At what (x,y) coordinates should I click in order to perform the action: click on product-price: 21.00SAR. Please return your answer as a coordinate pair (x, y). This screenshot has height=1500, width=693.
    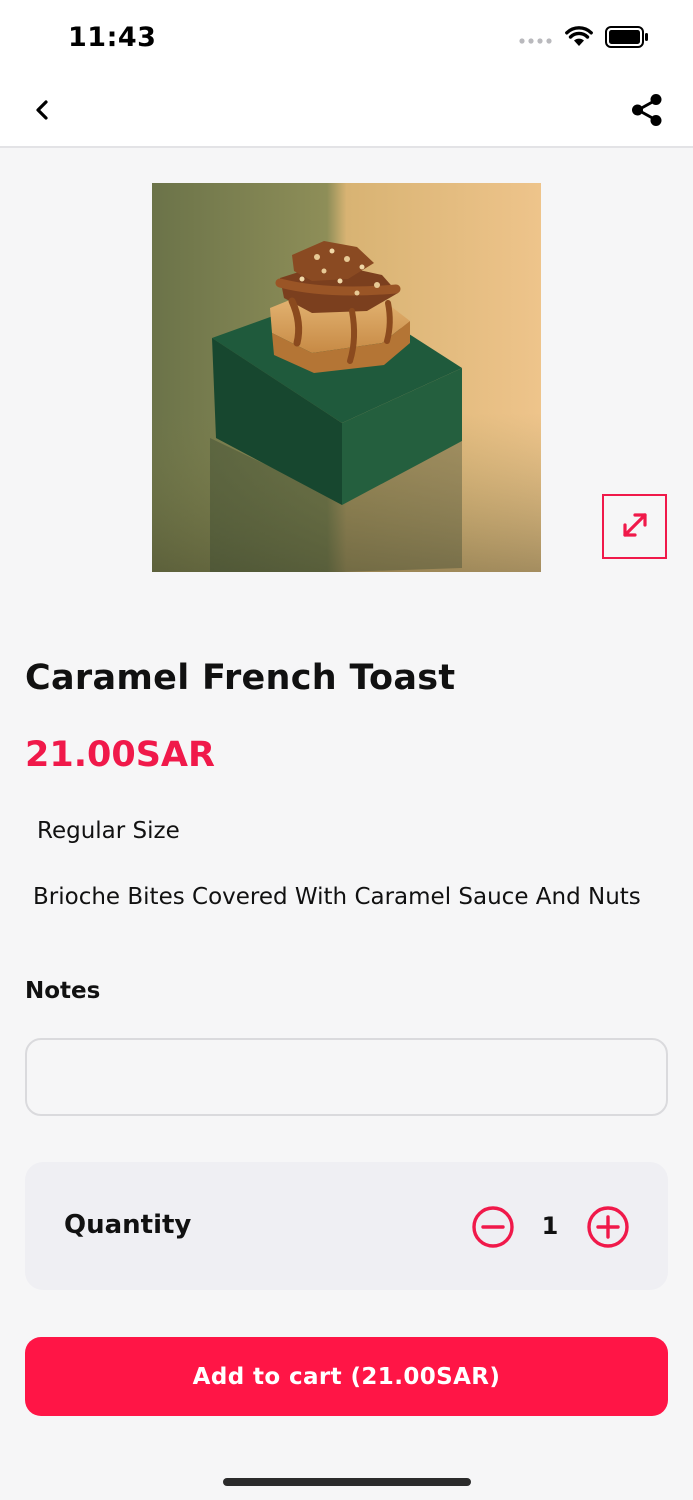
    Looking at the image, I should click on (120, 755).